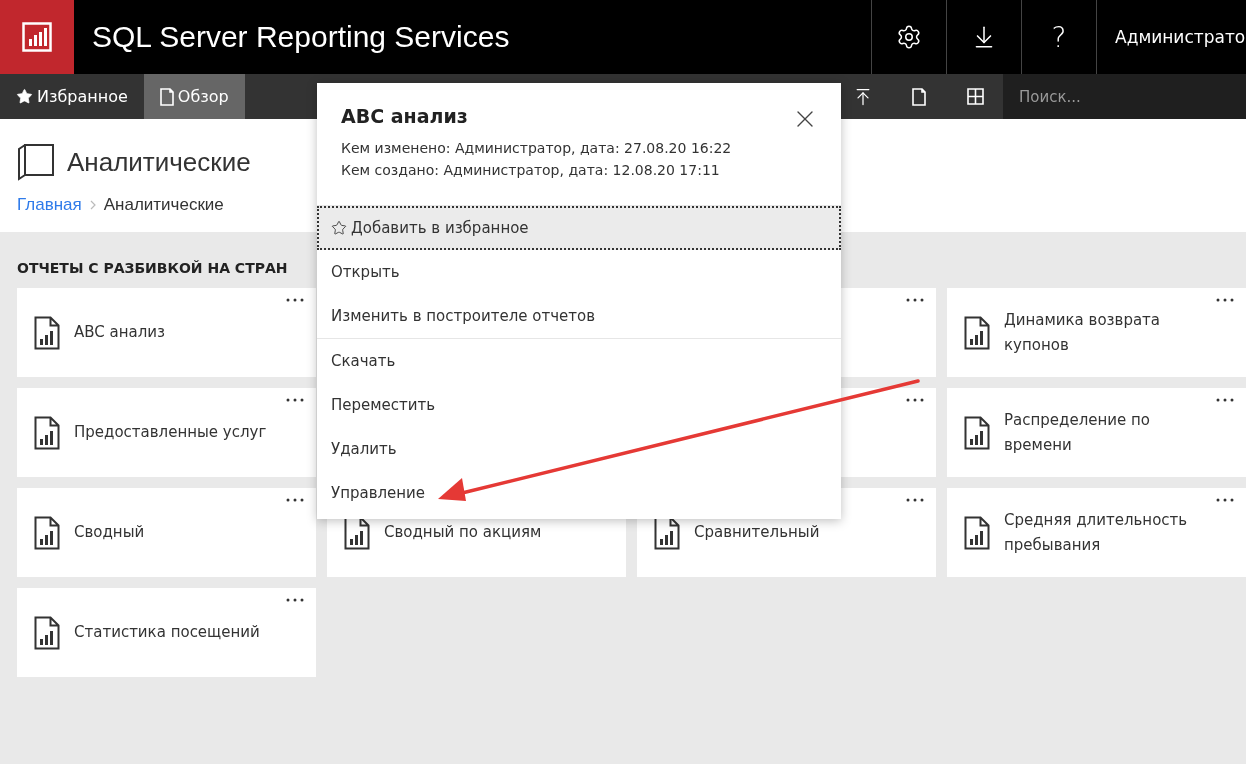  Describe the element at coordinates (72, 96) in the screenshot. I see `nav-tab: Избранное` at that location.